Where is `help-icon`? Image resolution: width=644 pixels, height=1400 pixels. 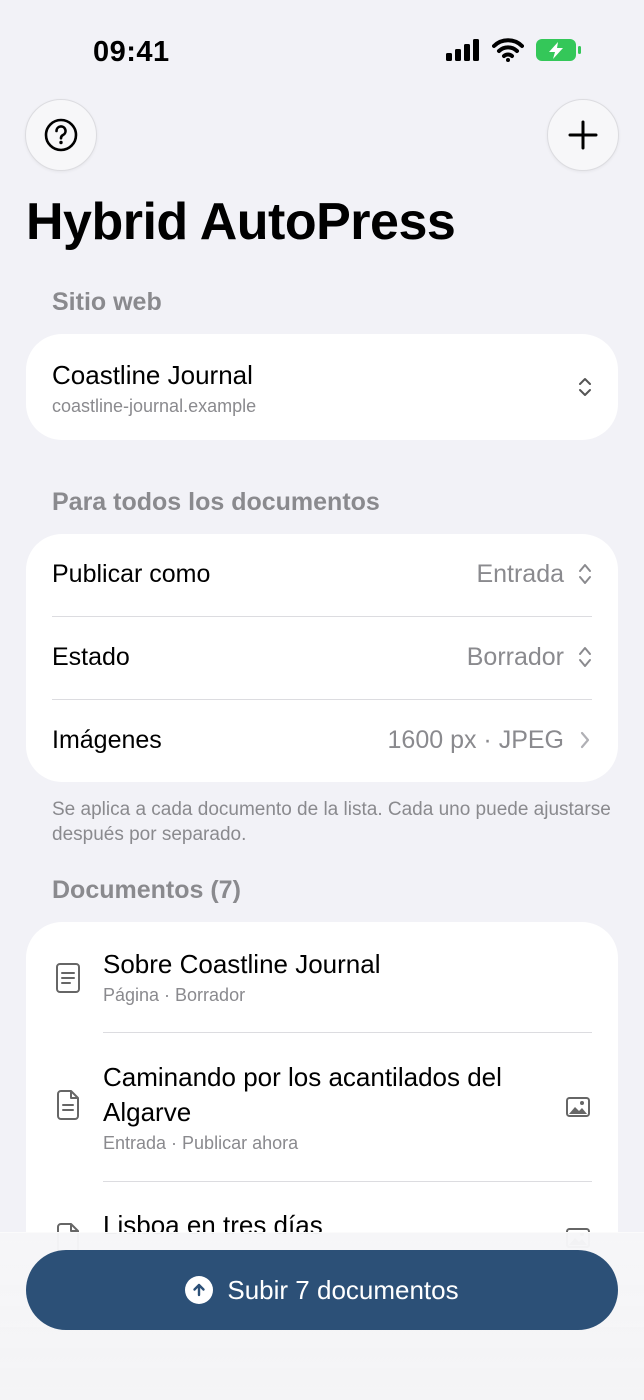 help-icon is located at coordinates (61, 135).